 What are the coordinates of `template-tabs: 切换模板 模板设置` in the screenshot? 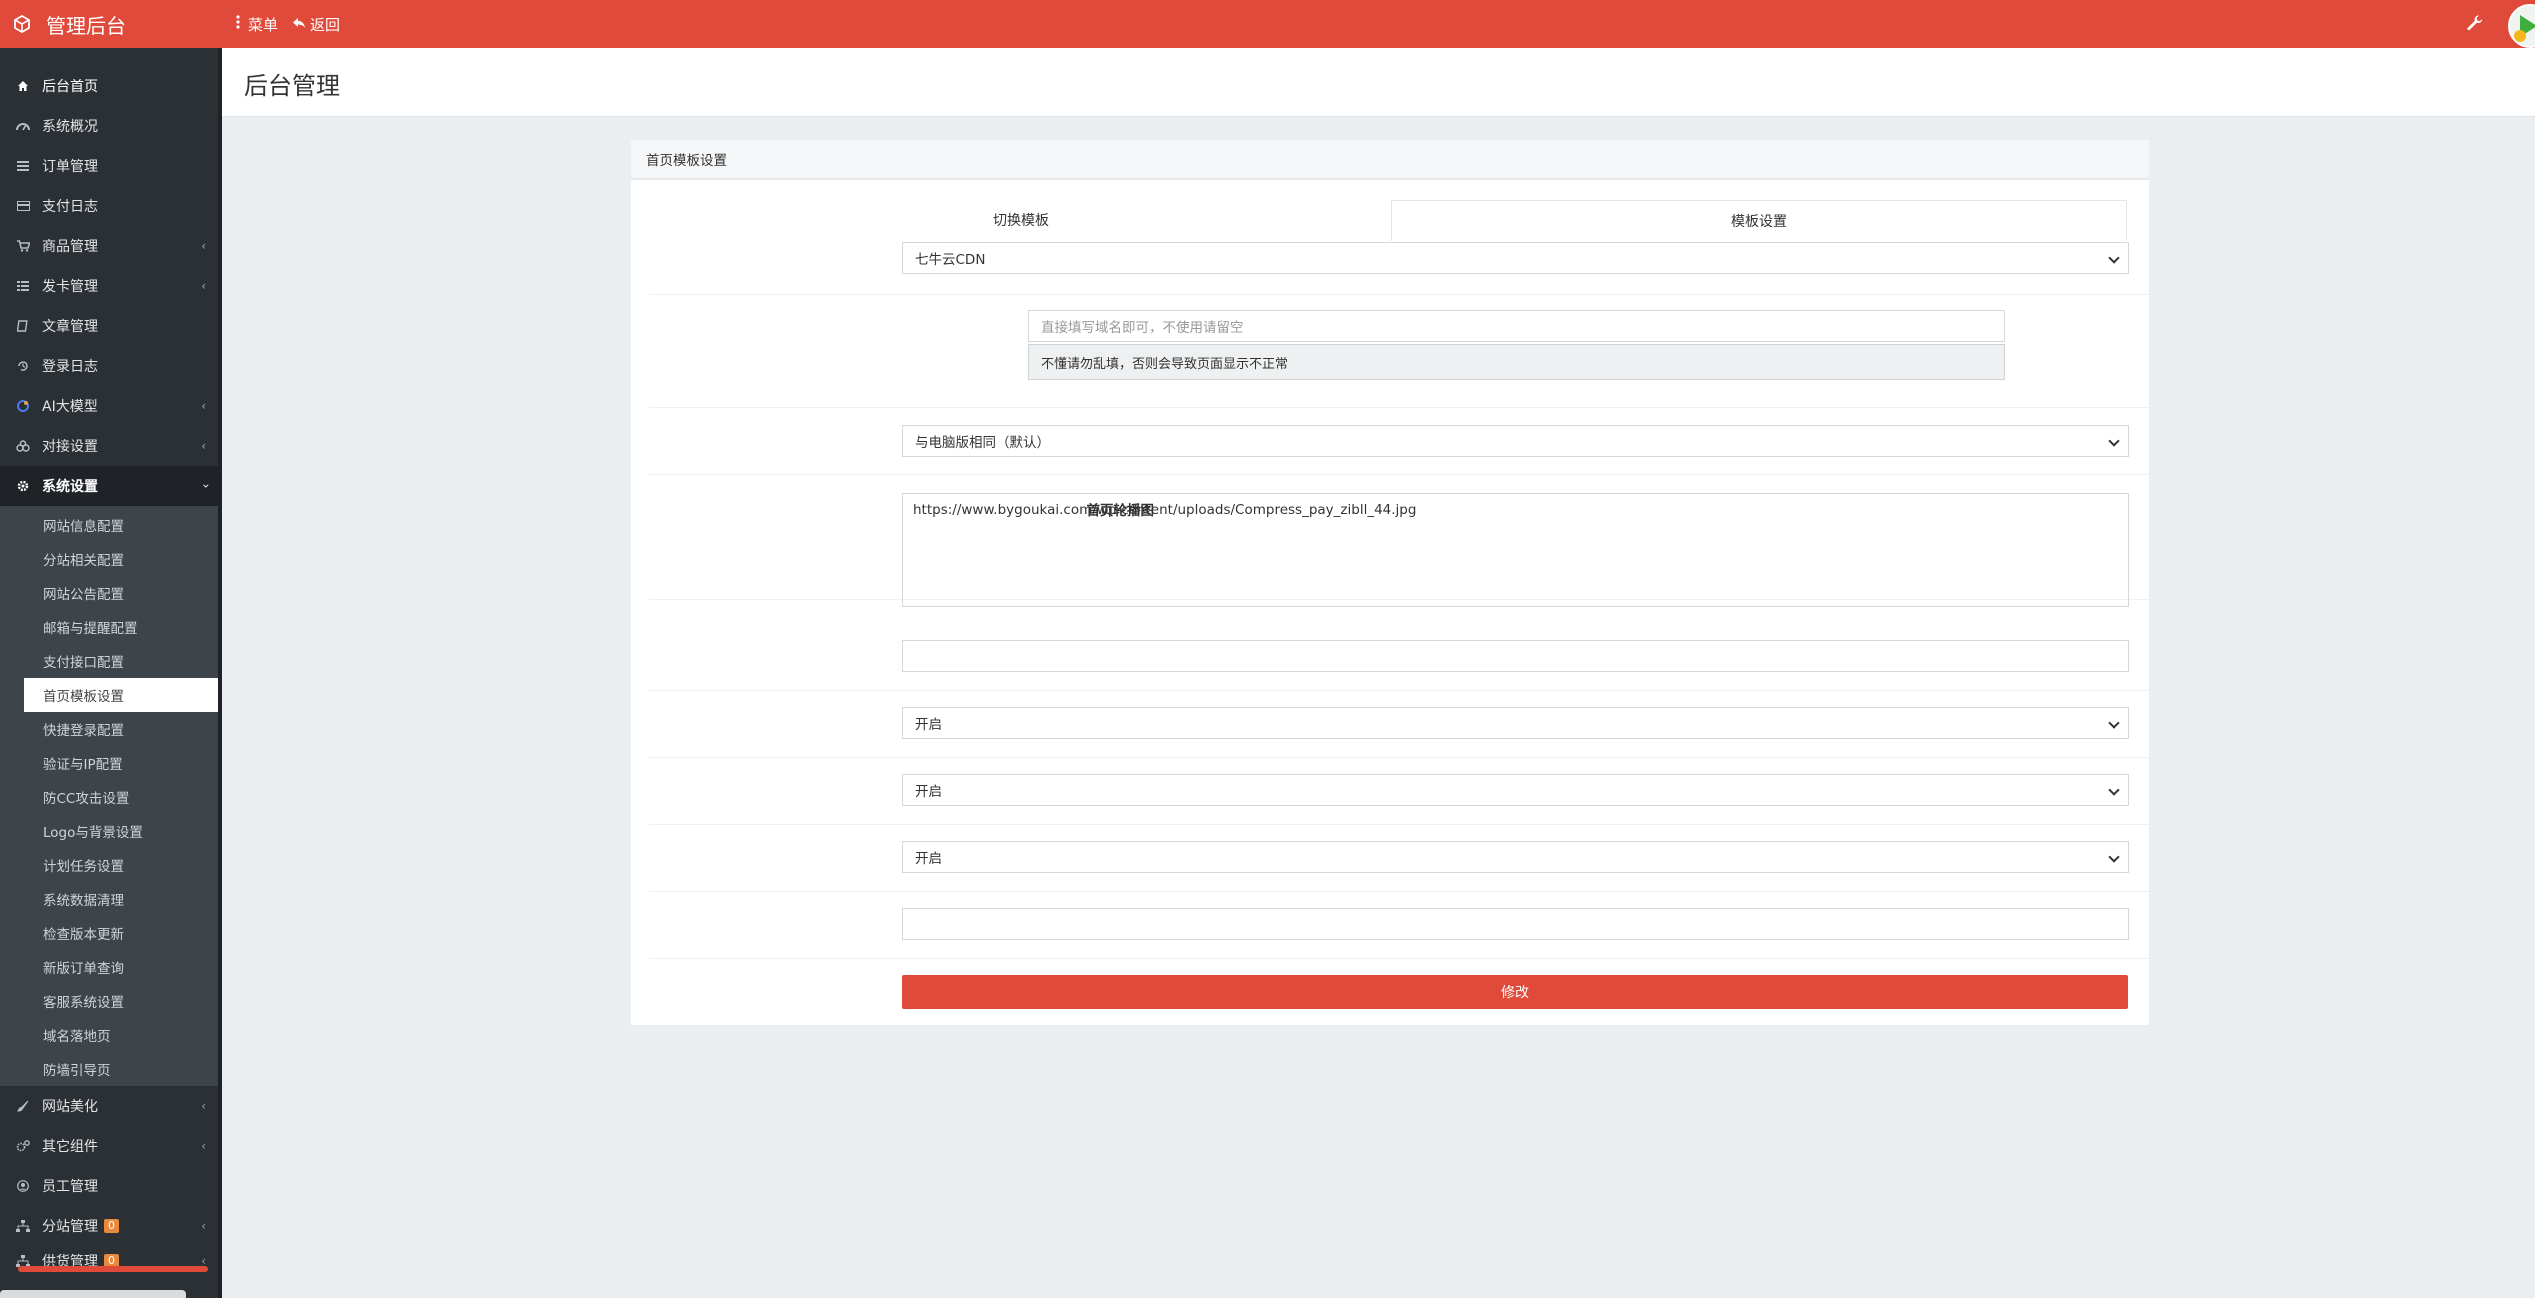 It's located at (1389, 220).